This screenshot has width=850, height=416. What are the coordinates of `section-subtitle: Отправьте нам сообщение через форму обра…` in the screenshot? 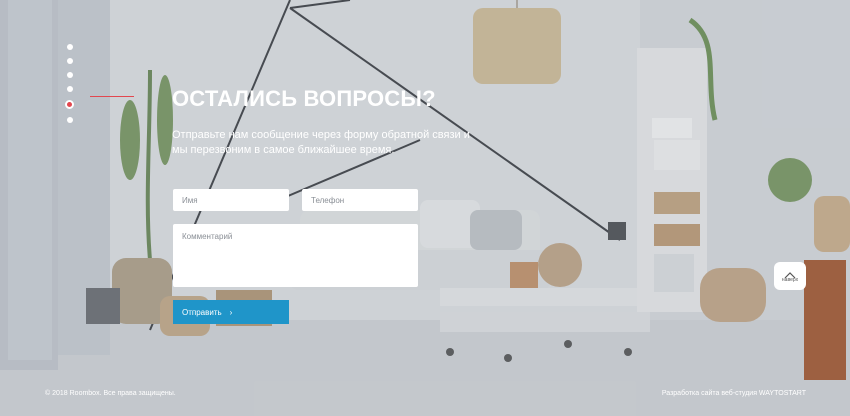 It's located at (321, 142).